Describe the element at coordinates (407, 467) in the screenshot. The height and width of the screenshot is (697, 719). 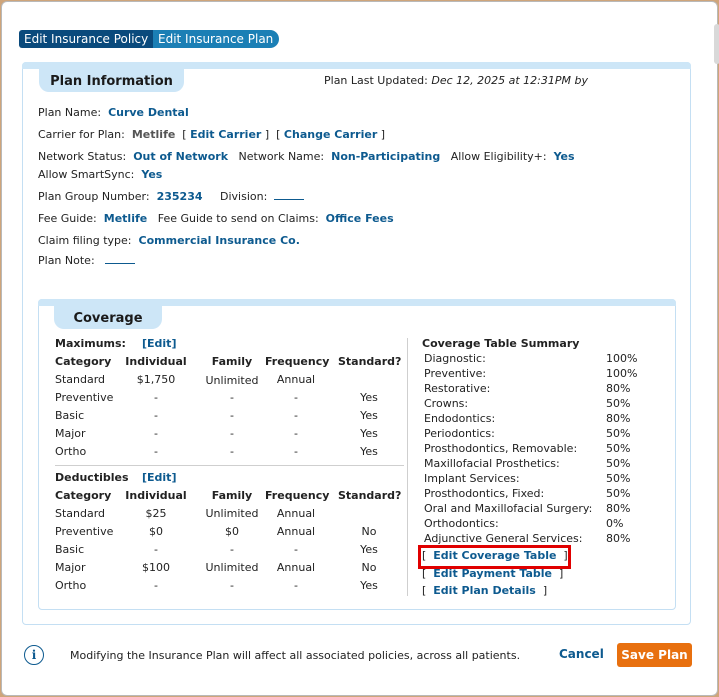
I see `coverage-divider` at that location.